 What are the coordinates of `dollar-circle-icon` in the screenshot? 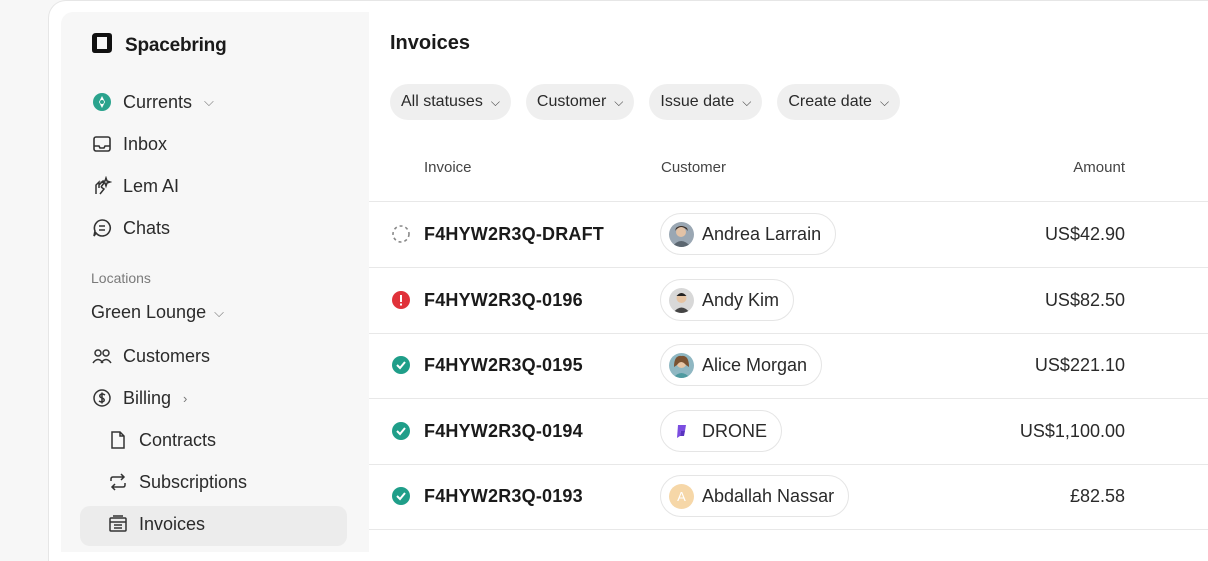 It's located at (102, 398).